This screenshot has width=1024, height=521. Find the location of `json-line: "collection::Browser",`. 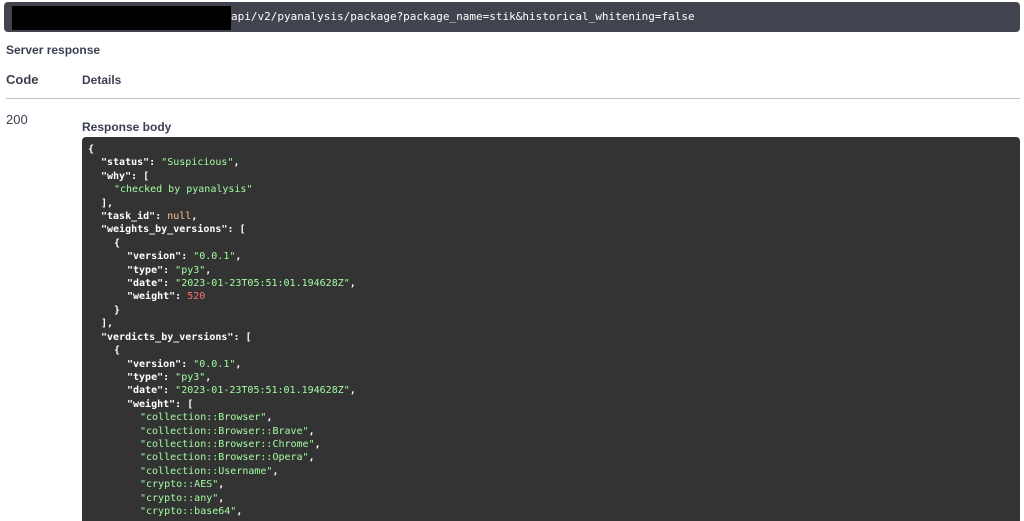

json-line: "collection::Browser", is located at coordinates (554, 417).